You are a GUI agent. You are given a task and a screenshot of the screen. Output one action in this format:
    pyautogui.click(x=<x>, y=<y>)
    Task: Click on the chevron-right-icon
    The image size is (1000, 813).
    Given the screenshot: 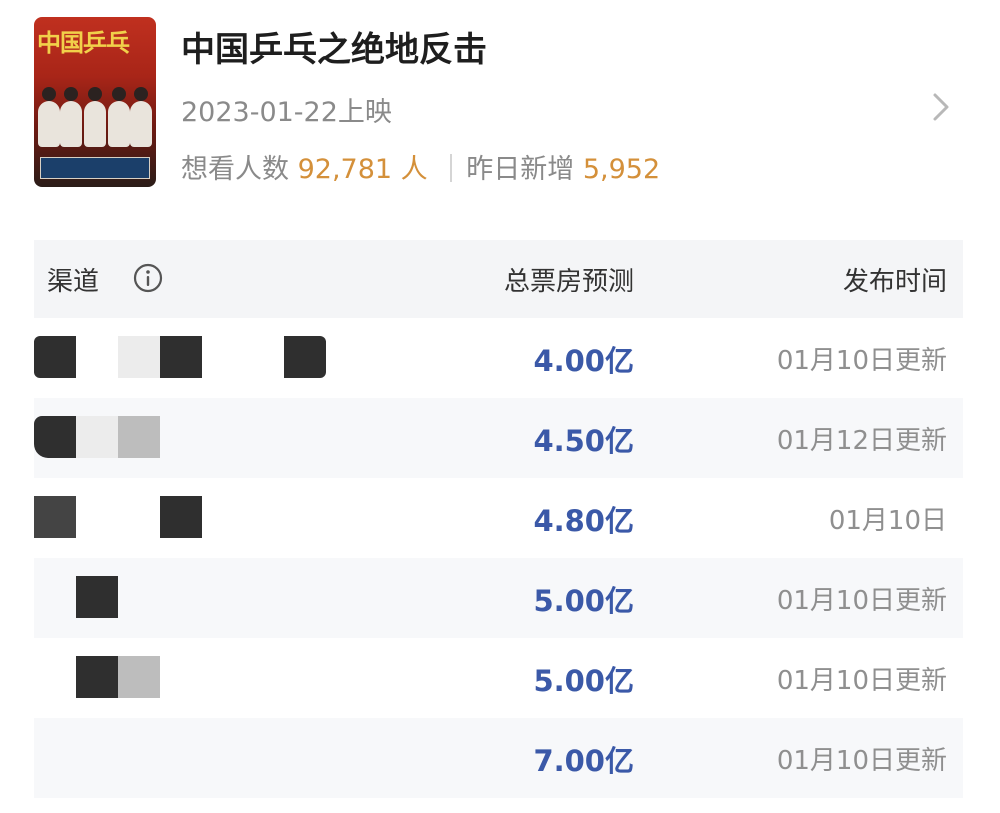 What is the action you would take?
    pyautogui.click(x=941, y=107)
    